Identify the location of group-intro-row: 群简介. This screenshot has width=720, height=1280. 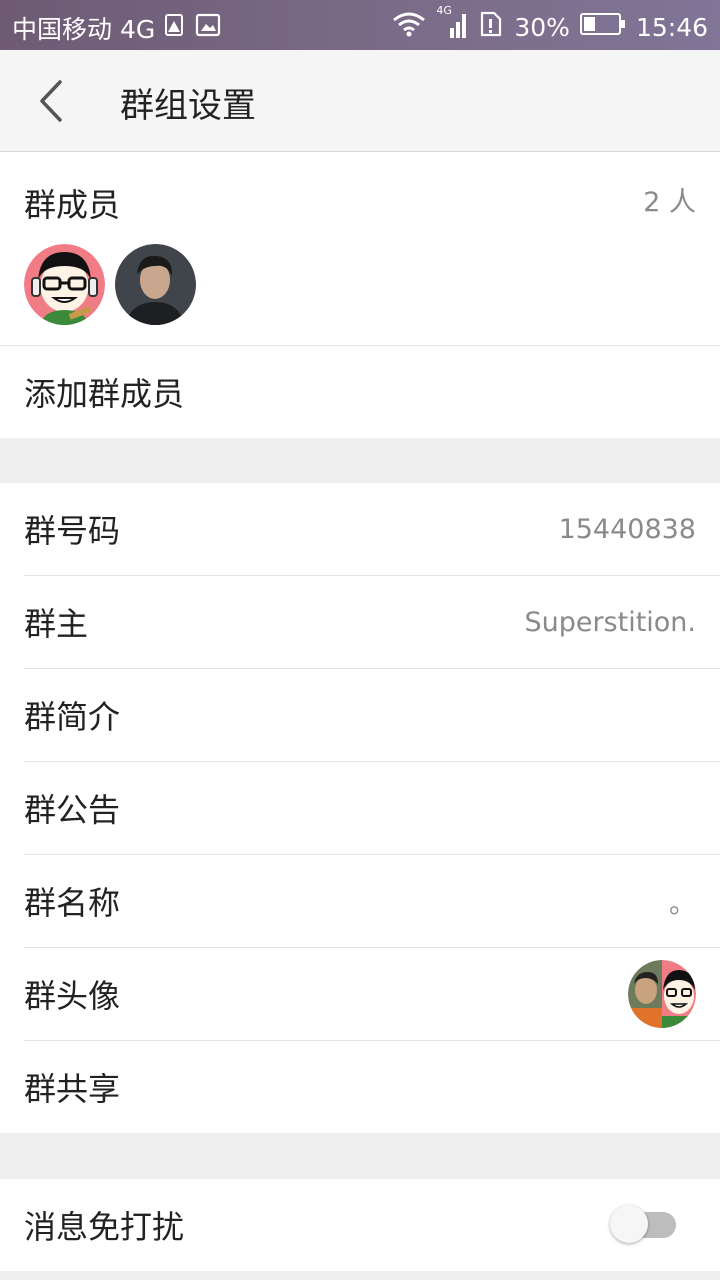
(360, 715).